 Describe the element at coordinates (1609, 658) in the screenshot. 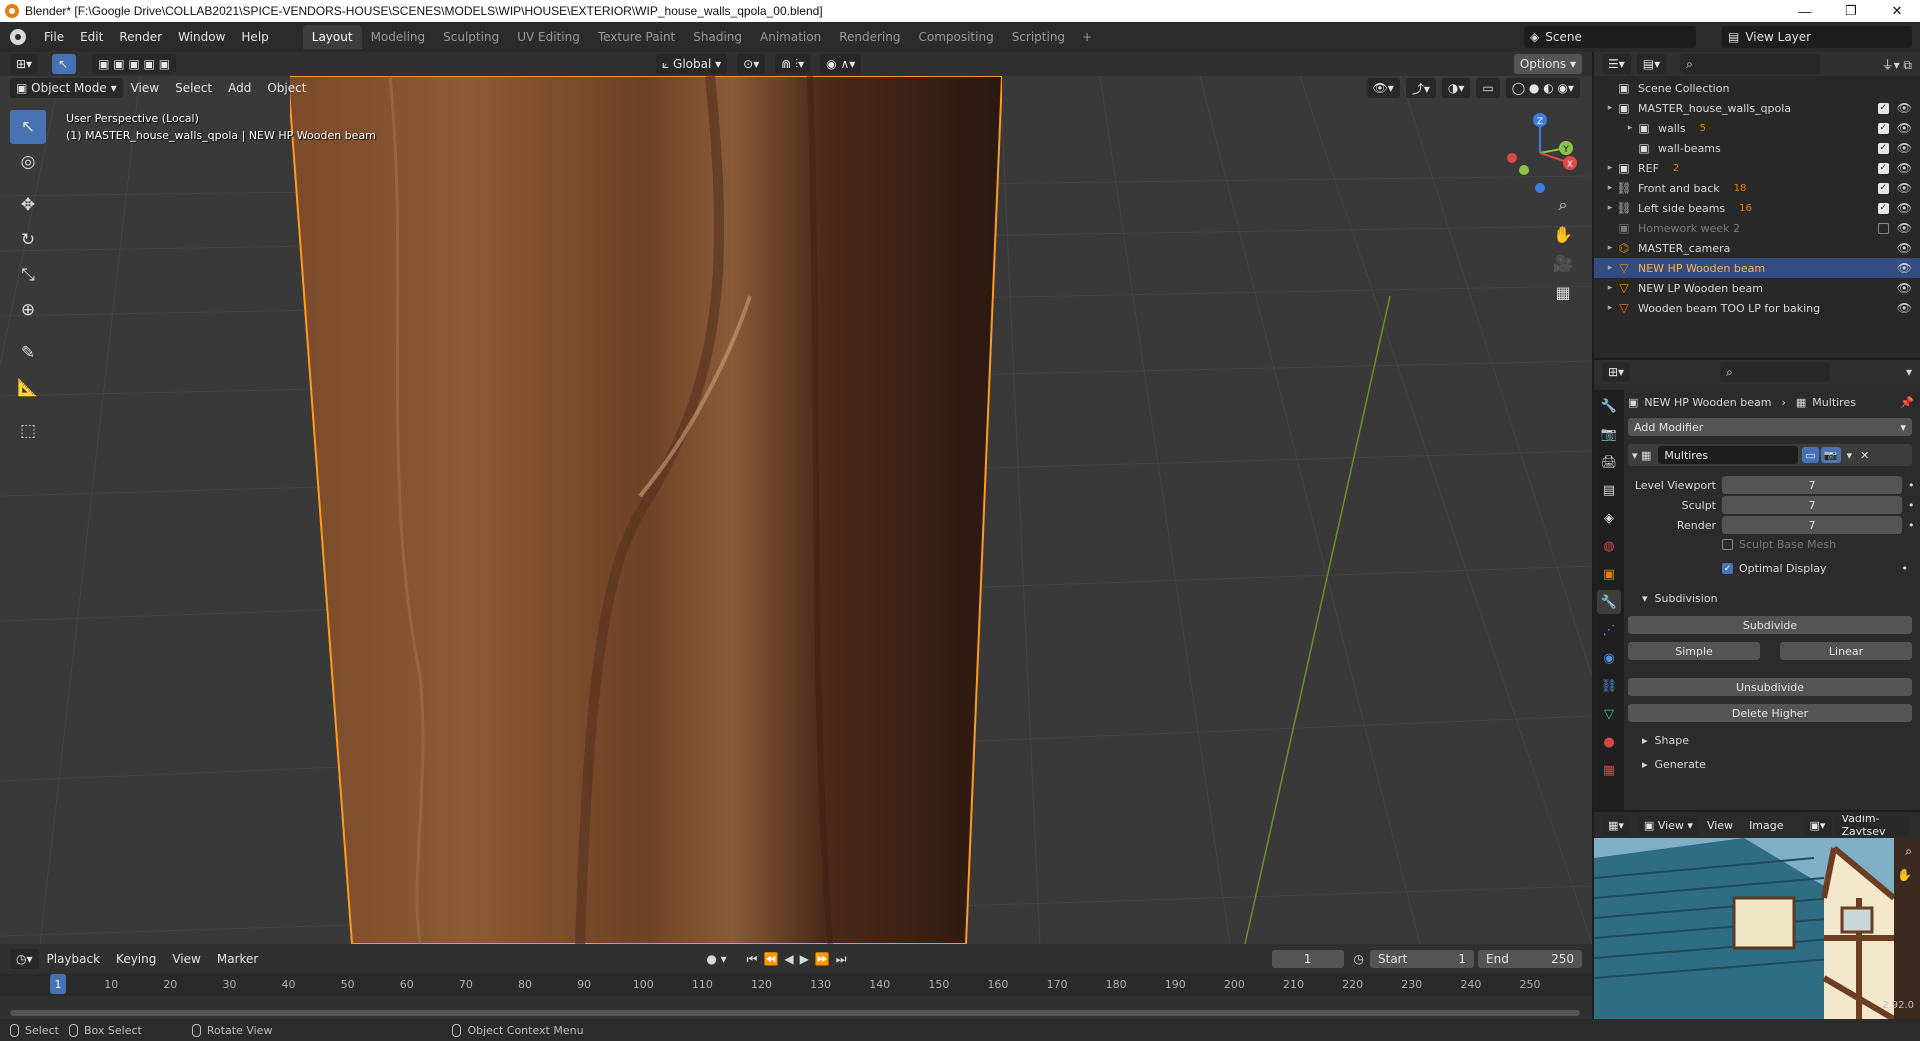

I see `physics-tab-icon: ◉` at that location.